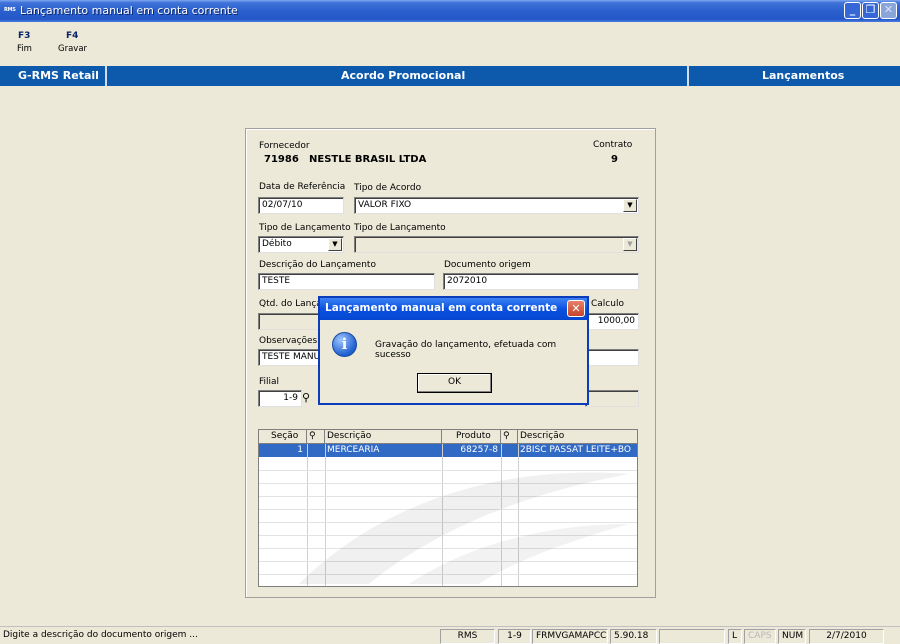 Image resolution: width=900 pixels, height=644 pixels. What do you see at coordinates (576, 308) in the screenshot?
I see `dialog-close-button: ✕` at bounding box center [576, 308].